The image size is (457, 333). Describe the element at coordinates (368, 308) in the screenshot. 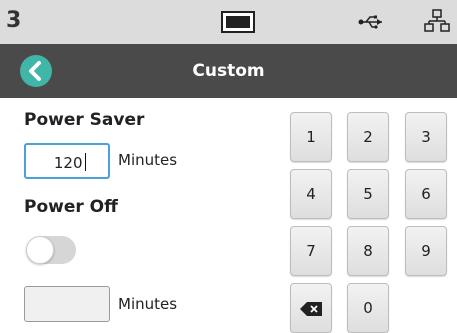

I see `key-0: 0` at that location.